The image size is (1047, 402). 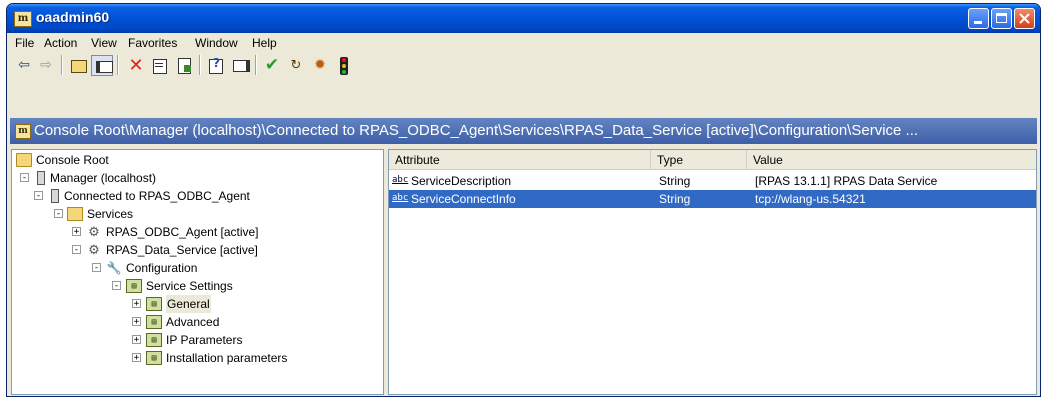 What do you see at coordinates (344, 65) in the screenshot?
I see `traffic-light-icon` at bounding box center [344, 65].